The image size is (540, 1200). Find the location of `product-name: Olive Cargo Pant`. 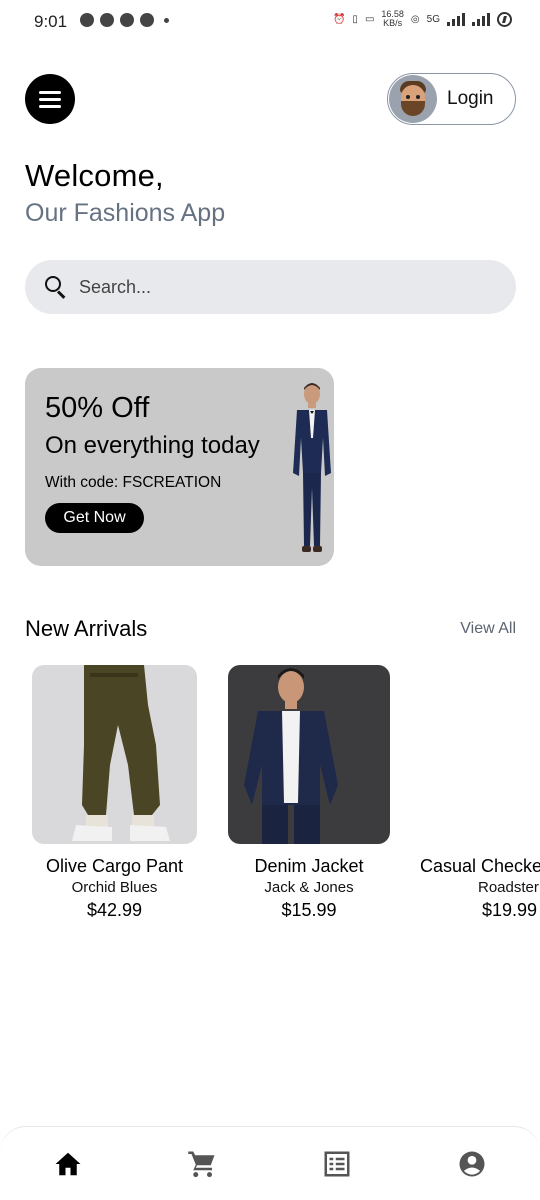

product-name: Olive Cargo Pant is located at coordinates (114, 866).